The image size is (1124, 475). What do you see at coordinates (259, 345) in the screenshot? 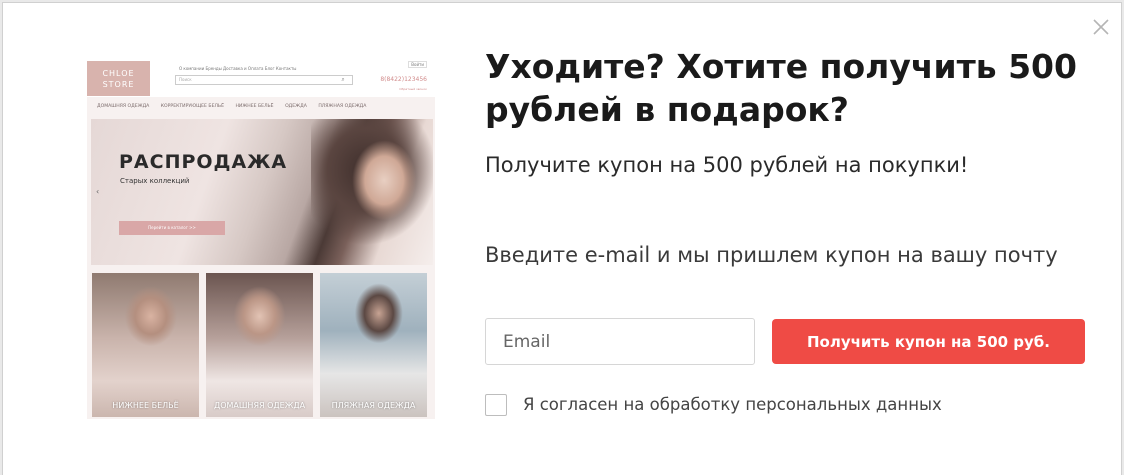
I see `preview-thumb-homewear: ДОМАШНЯЯ ОДЕЖДА` at bounding box center [259, 345].